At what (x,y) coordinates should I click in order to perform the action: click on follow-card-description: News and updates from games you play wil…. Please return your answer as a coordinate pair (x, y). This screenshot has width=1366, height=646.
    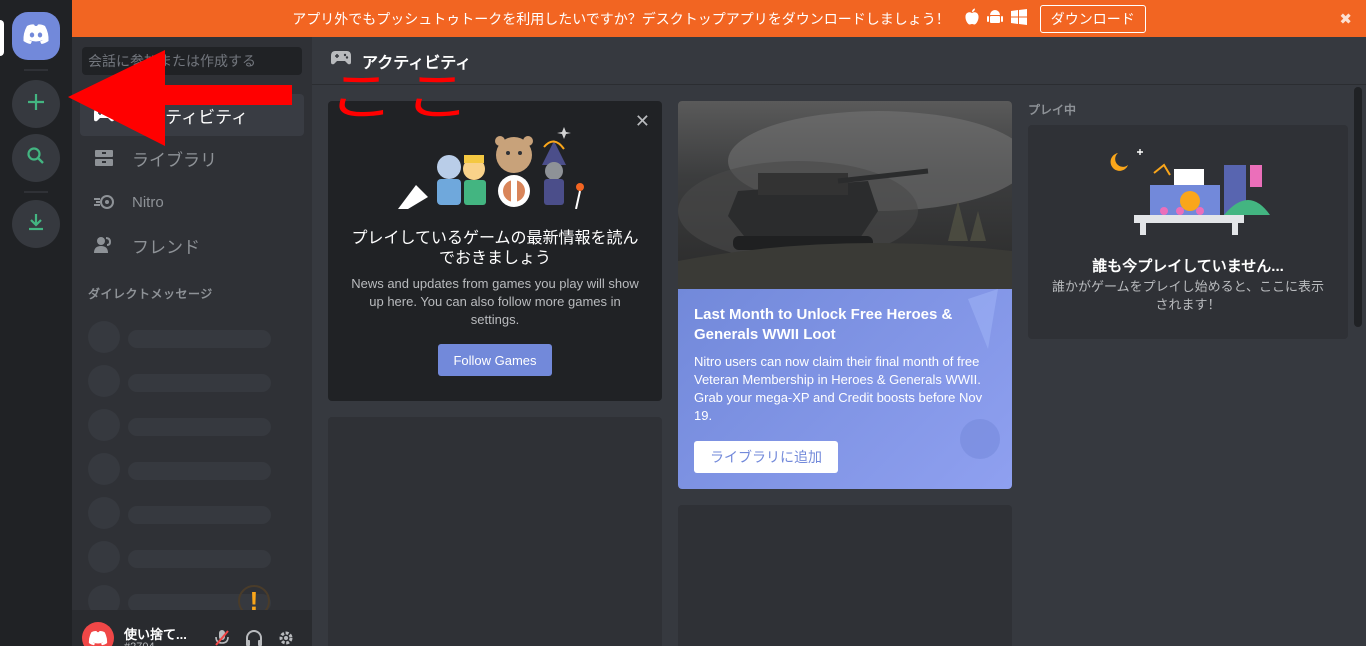
    Looking at the image, I should click on (495, 301).